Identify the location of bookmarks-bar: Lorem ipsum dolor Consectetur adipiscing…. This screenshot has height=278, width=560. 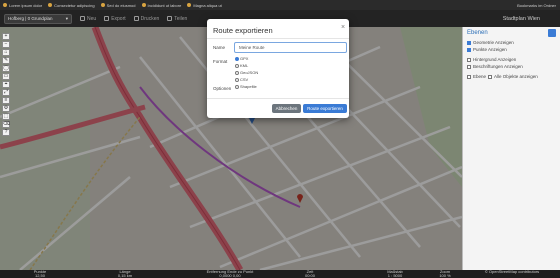
(280, 5).